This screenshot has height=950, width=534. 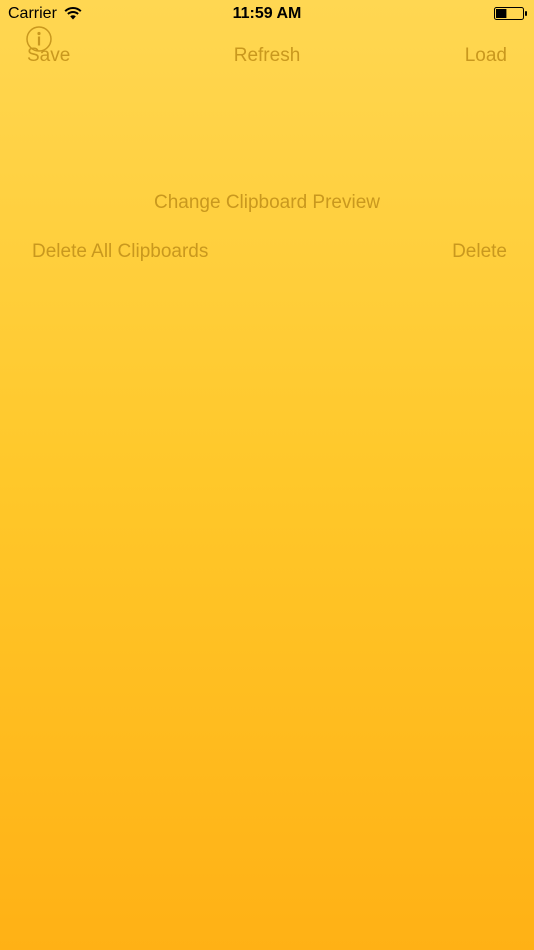 I want to click on refresh-button: Refresh, so click(x=267, y=56).